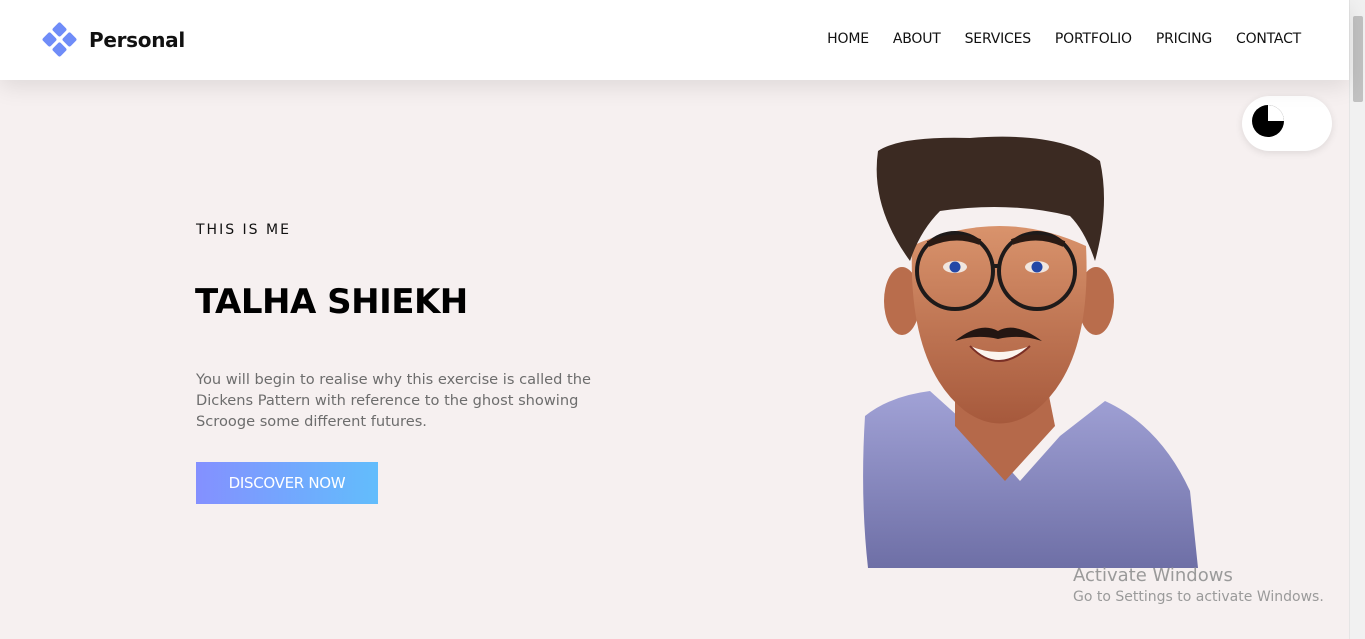  What do you see at coordinates (287, 483) in the screenshot?
I see `discover-now-button: DISCOVER NOW` at bounding box center [287, 483].